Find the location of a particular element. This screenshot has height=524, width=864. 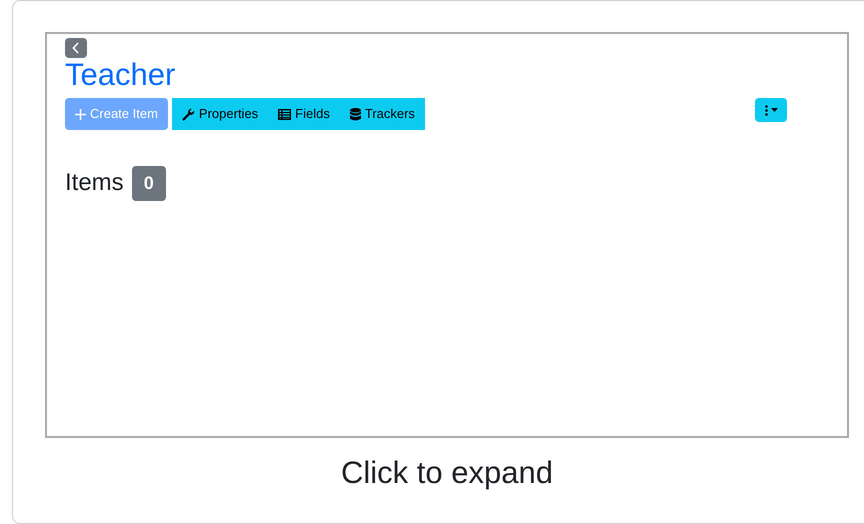

back-button is located at coordinates (76, 48).